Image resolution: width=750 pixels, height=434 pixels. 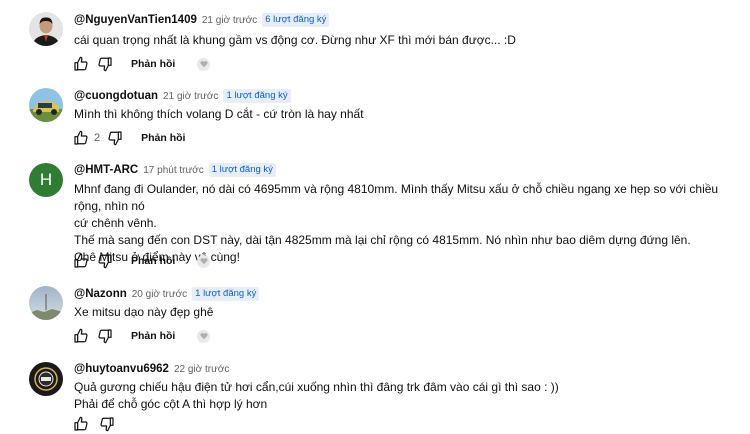 What do you see at coordinates (121, 369) in the screenshot?
I see `author-handle: @huytoanvu6962` at bounding box center [121, 369].